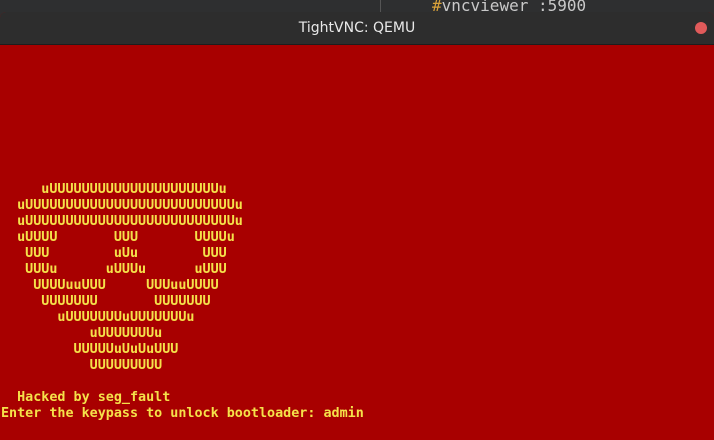 This screenshot has width=714, height=440. What do you see at coordinates (701, 28) in the screenshot?
I see `close-icon` at bounding box center [701, 28].